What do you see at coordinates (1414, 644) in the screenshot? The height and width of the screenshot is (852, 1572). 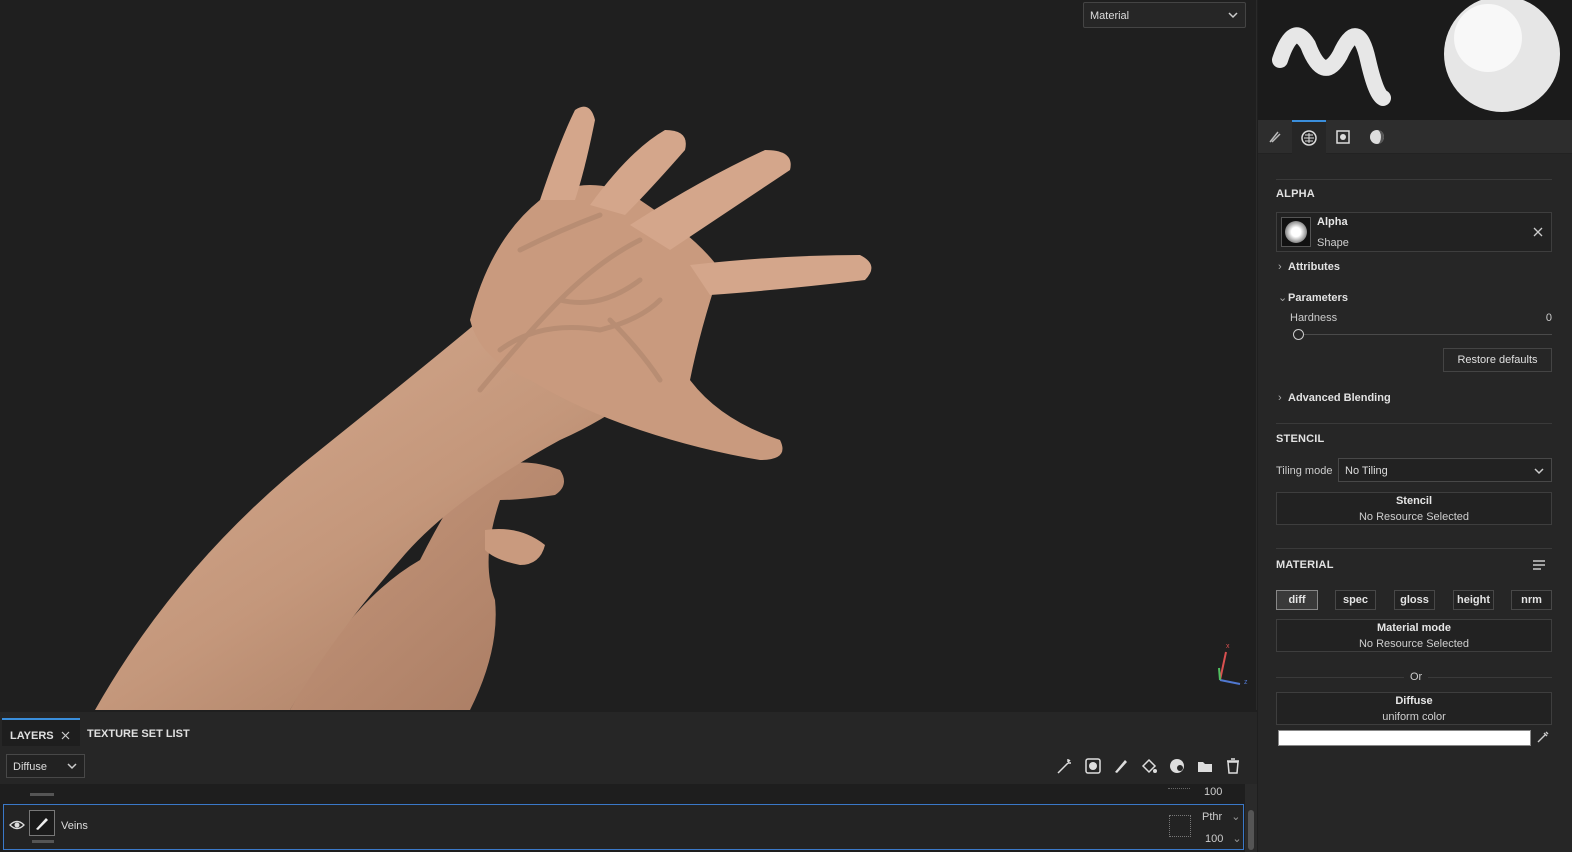 I see `material-mode-sub: No Resource Selected` at bounding box center [1414, 644].